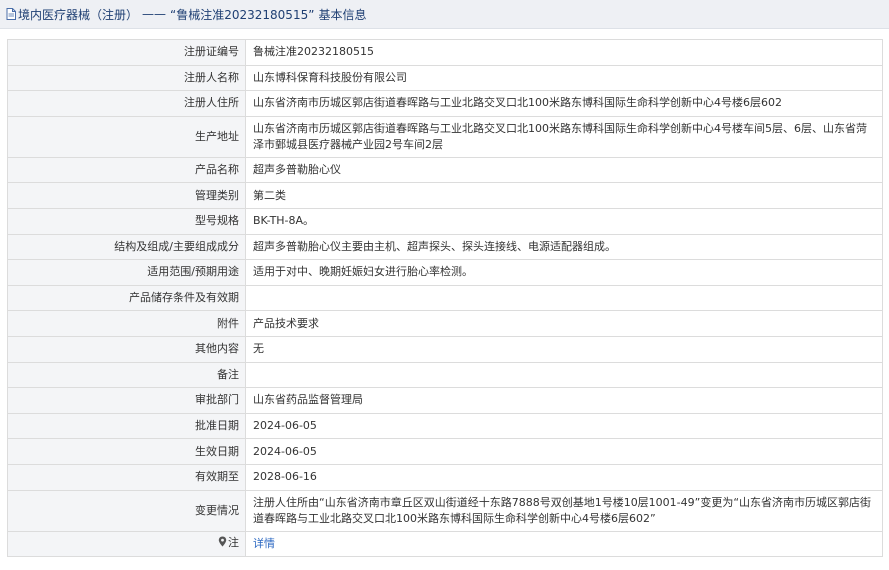  I want to click on row-label: 变更情况, so click(126, 510).